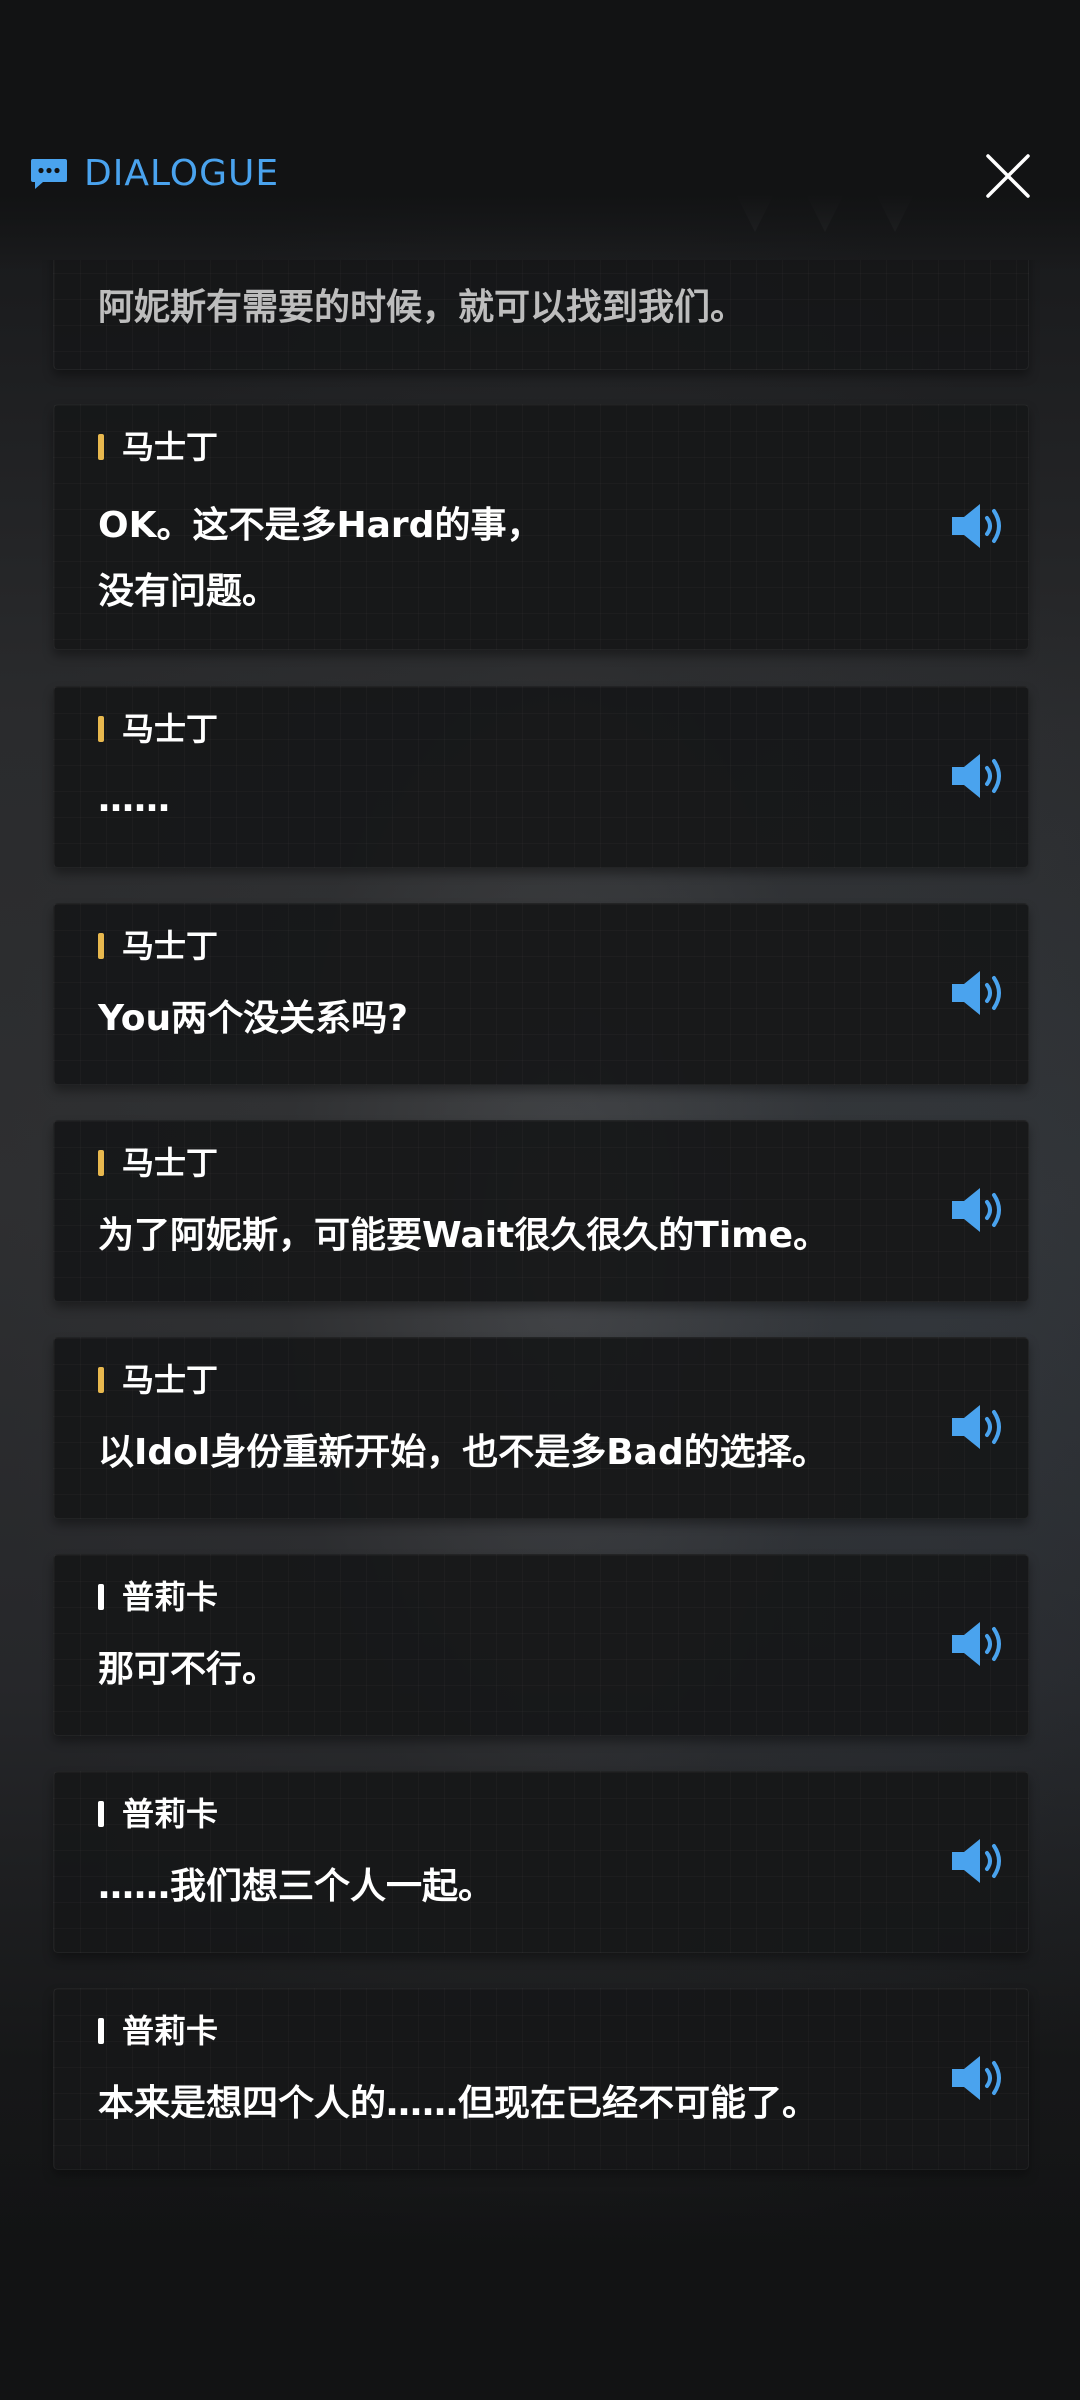 Image resolution: width=1080 pixels, height=2400 pixels. I want to click on dialogue-entry: 马士丁 You两个没关系吗?, so click(541, 994).